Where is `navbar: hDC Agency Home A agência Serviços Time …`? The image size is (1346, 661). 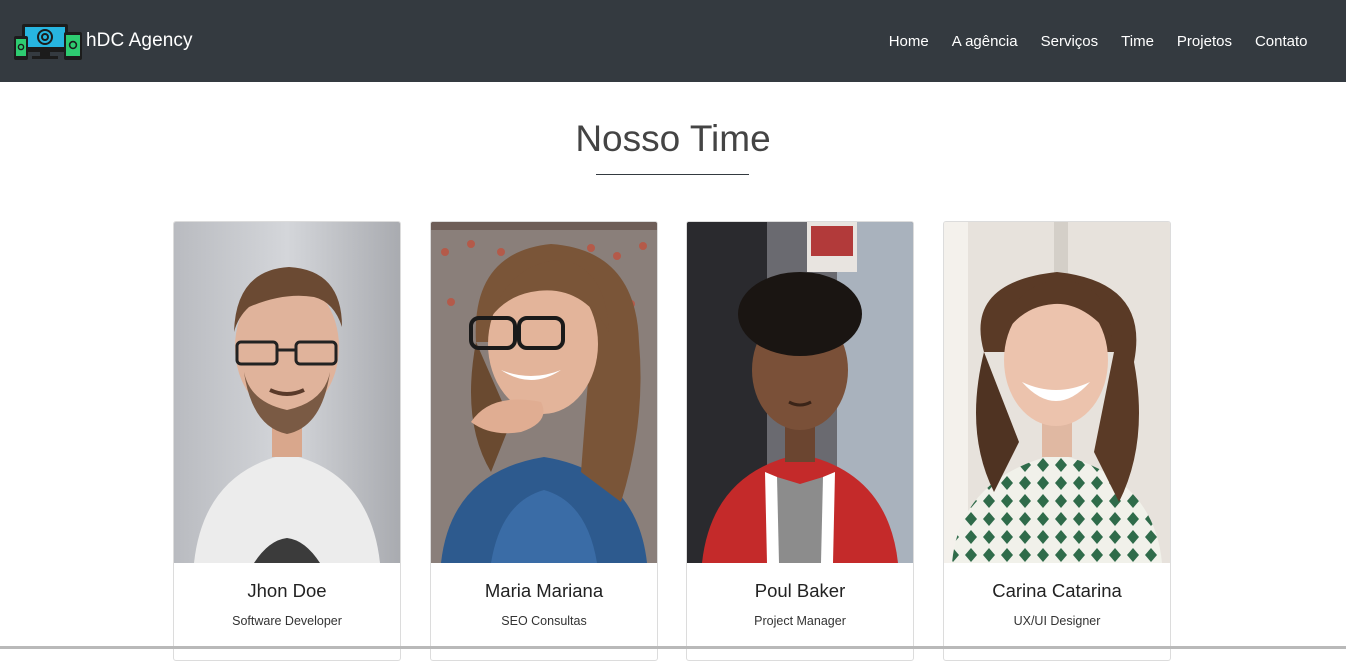
navbar: hDC Agency Home A agência Serviços Time … is located at coordinates (673, 41).